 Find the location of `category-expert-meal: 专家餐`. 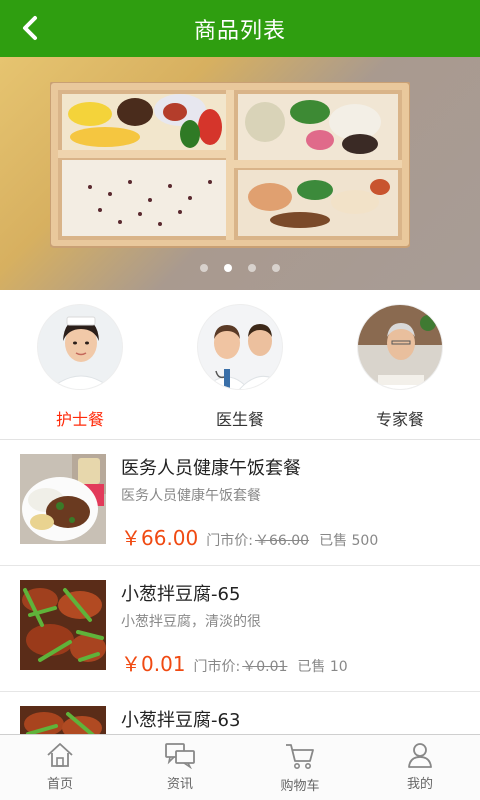

category-expert-meal: 专家餐 is located at coordinates (400, 364).